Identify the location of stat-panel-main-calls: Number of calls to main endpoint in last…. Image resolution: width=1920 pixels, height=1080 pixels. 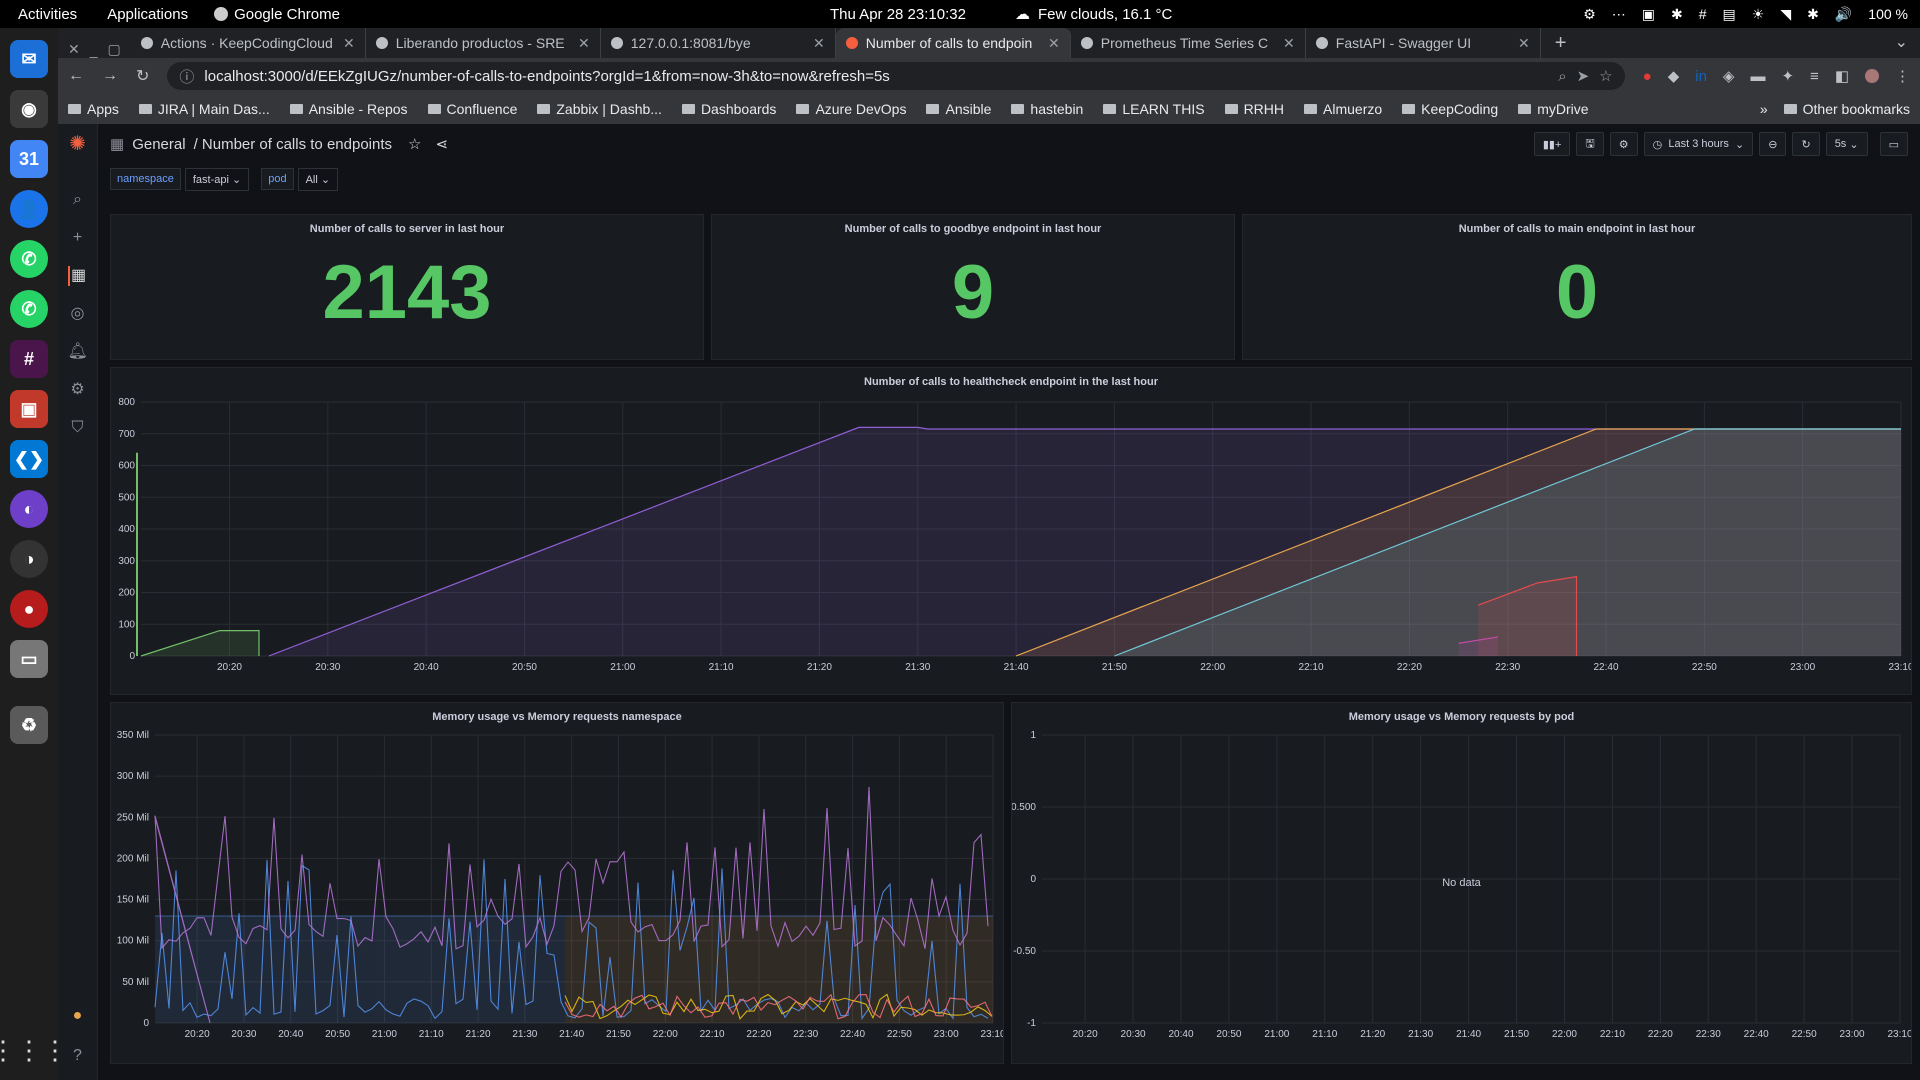
(1577, 287).